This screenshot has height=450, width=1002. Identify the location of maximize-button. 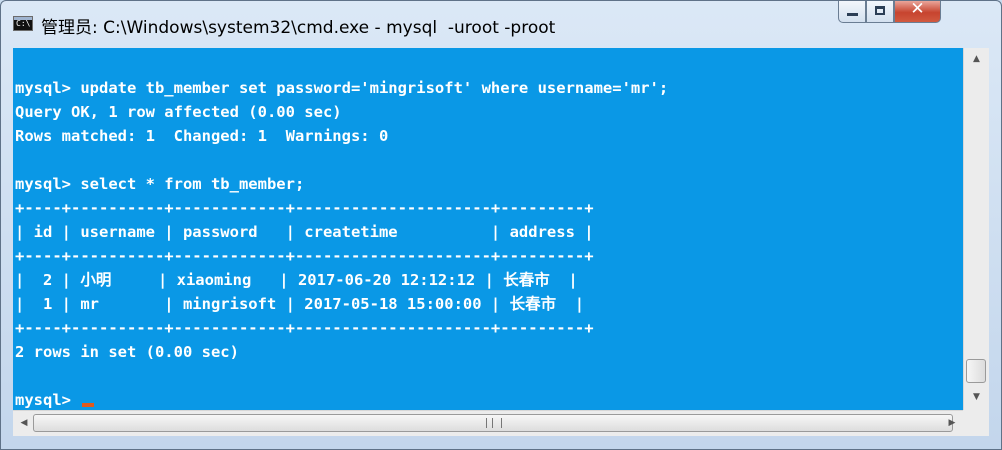
(880, 12).